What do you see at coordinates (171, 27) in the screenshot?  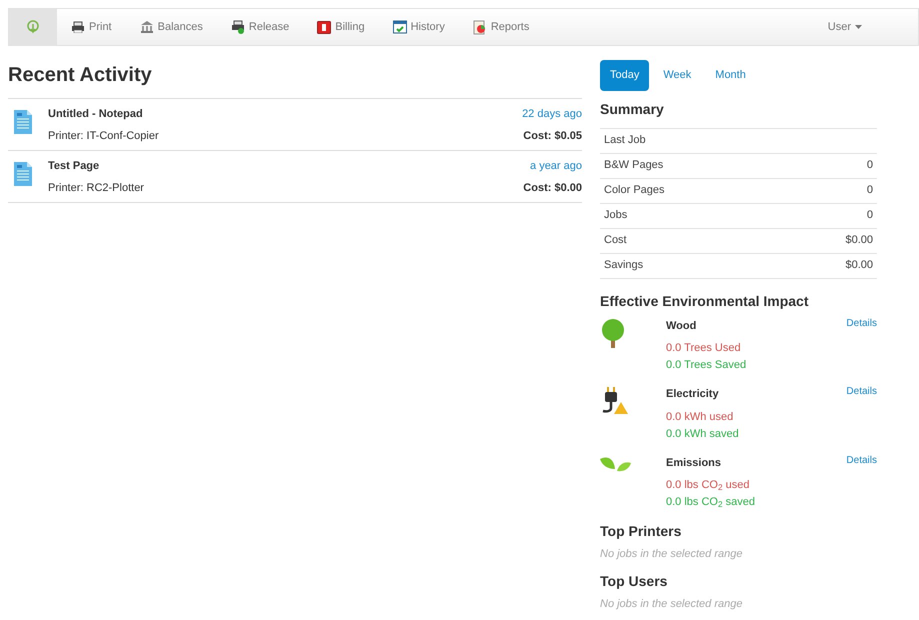 I see `nav-tab: Balances` at bounding box center [171, 27].